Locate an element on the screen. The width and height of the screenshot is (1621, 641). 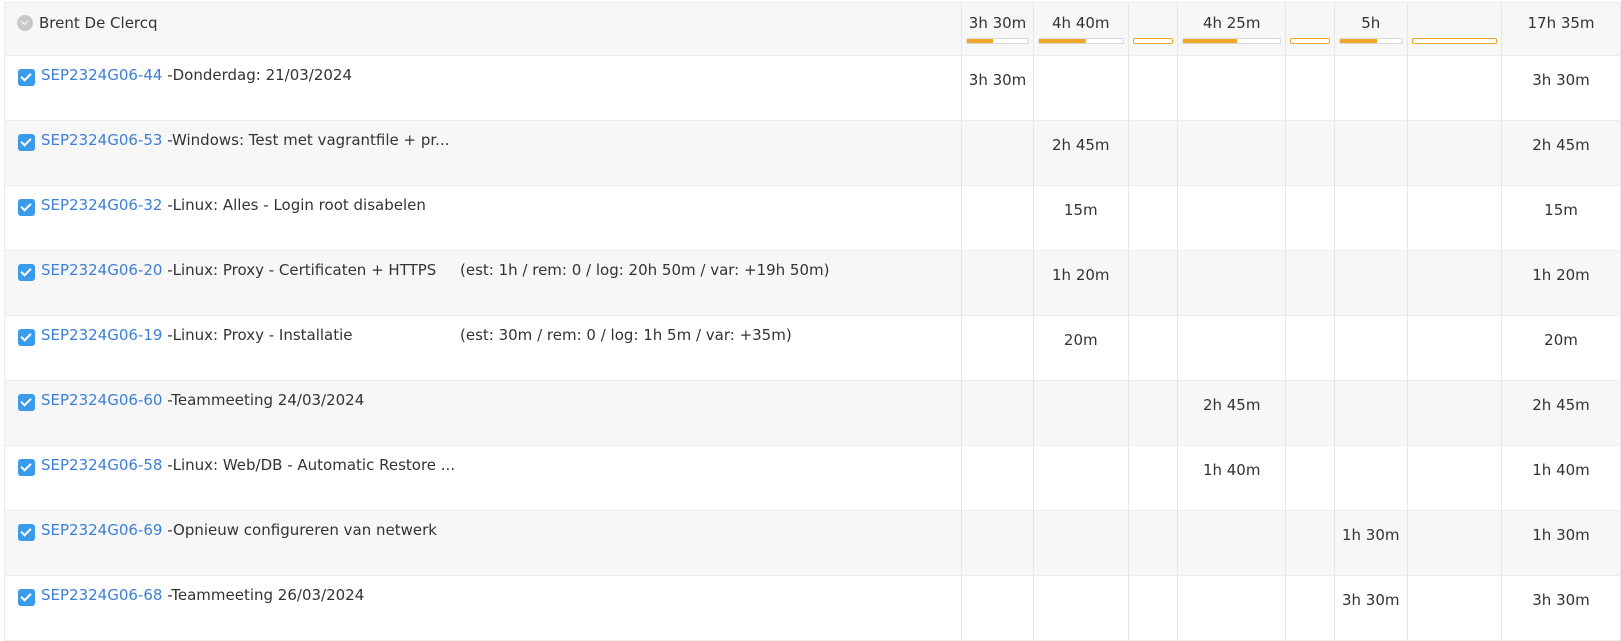
logged-time-cell: 1h 20m is located at coordinates (1081, 283).